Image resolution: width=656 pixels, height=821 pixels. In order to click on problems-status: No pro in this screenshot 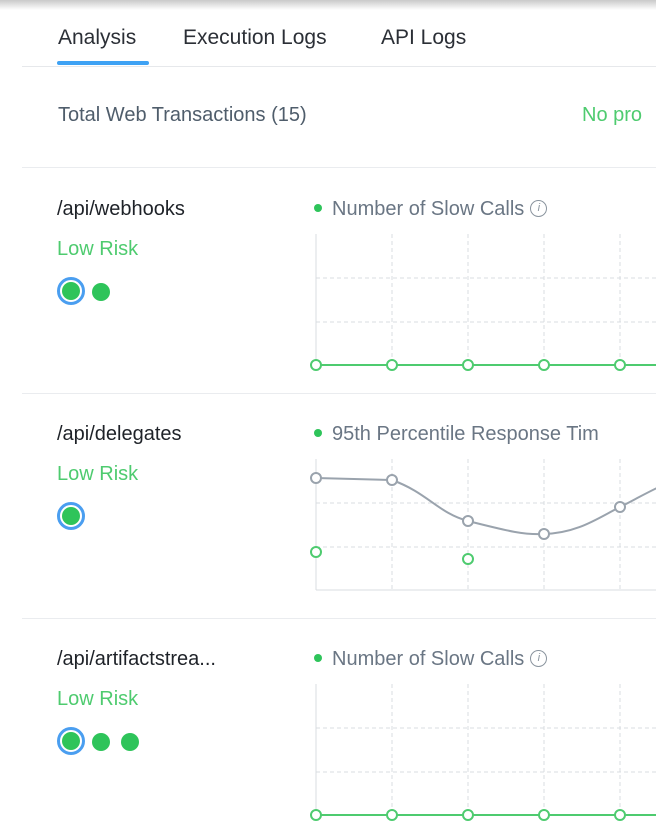, I will do `click(612, 115)`.